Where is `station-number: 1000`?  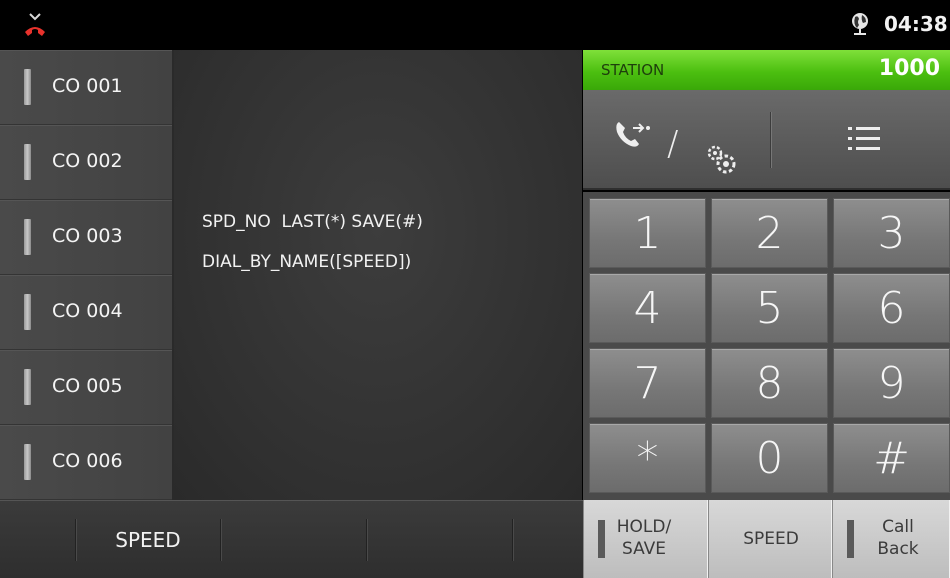
station-number: 1000 is located at coordinates (909, 68).